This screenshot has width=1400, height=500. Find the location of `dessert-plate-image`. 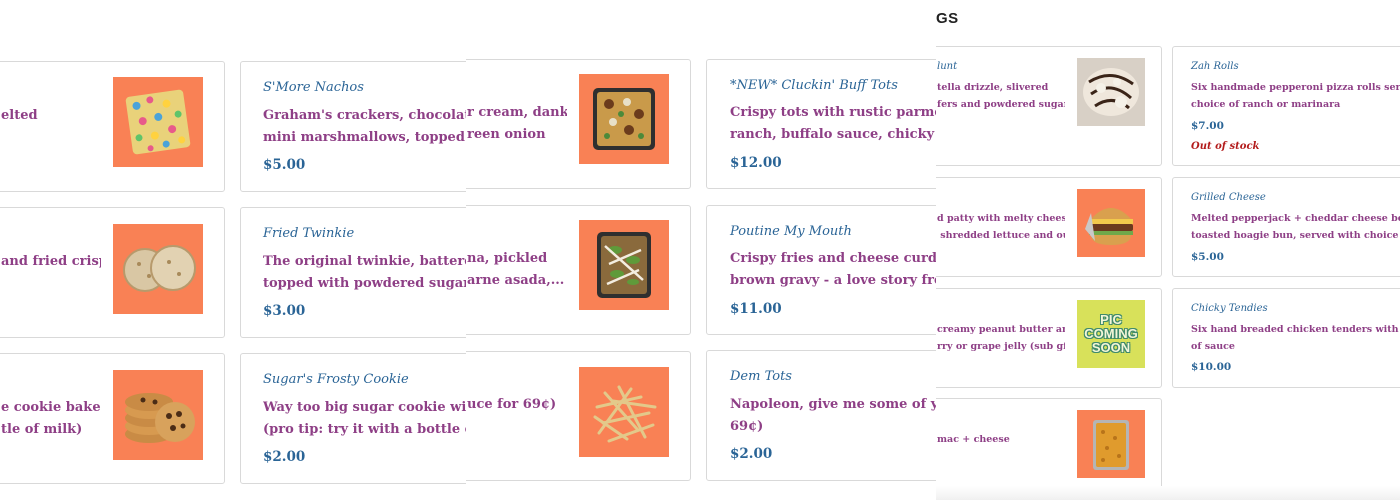

dessert-plate-image is located at coordinates (1111, 92).